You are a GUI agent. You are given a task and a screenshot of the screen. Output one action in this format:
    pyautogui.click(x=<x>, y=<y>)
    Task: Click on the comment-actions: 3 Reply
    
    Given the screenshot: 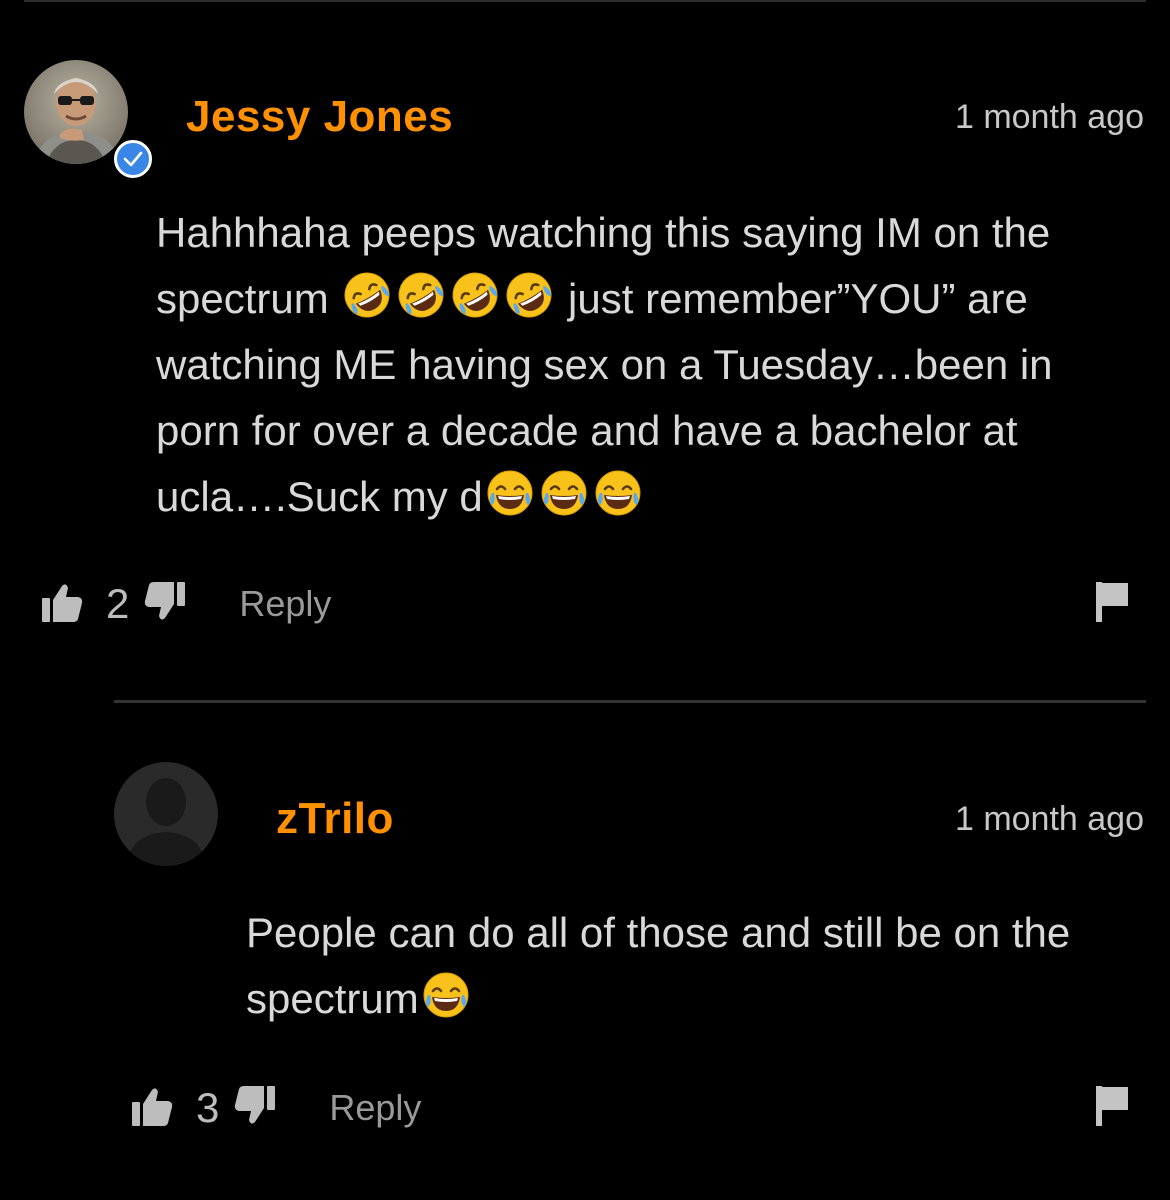 What is the action you would take?
    pyautogui.click(x=275, y=1108)
    